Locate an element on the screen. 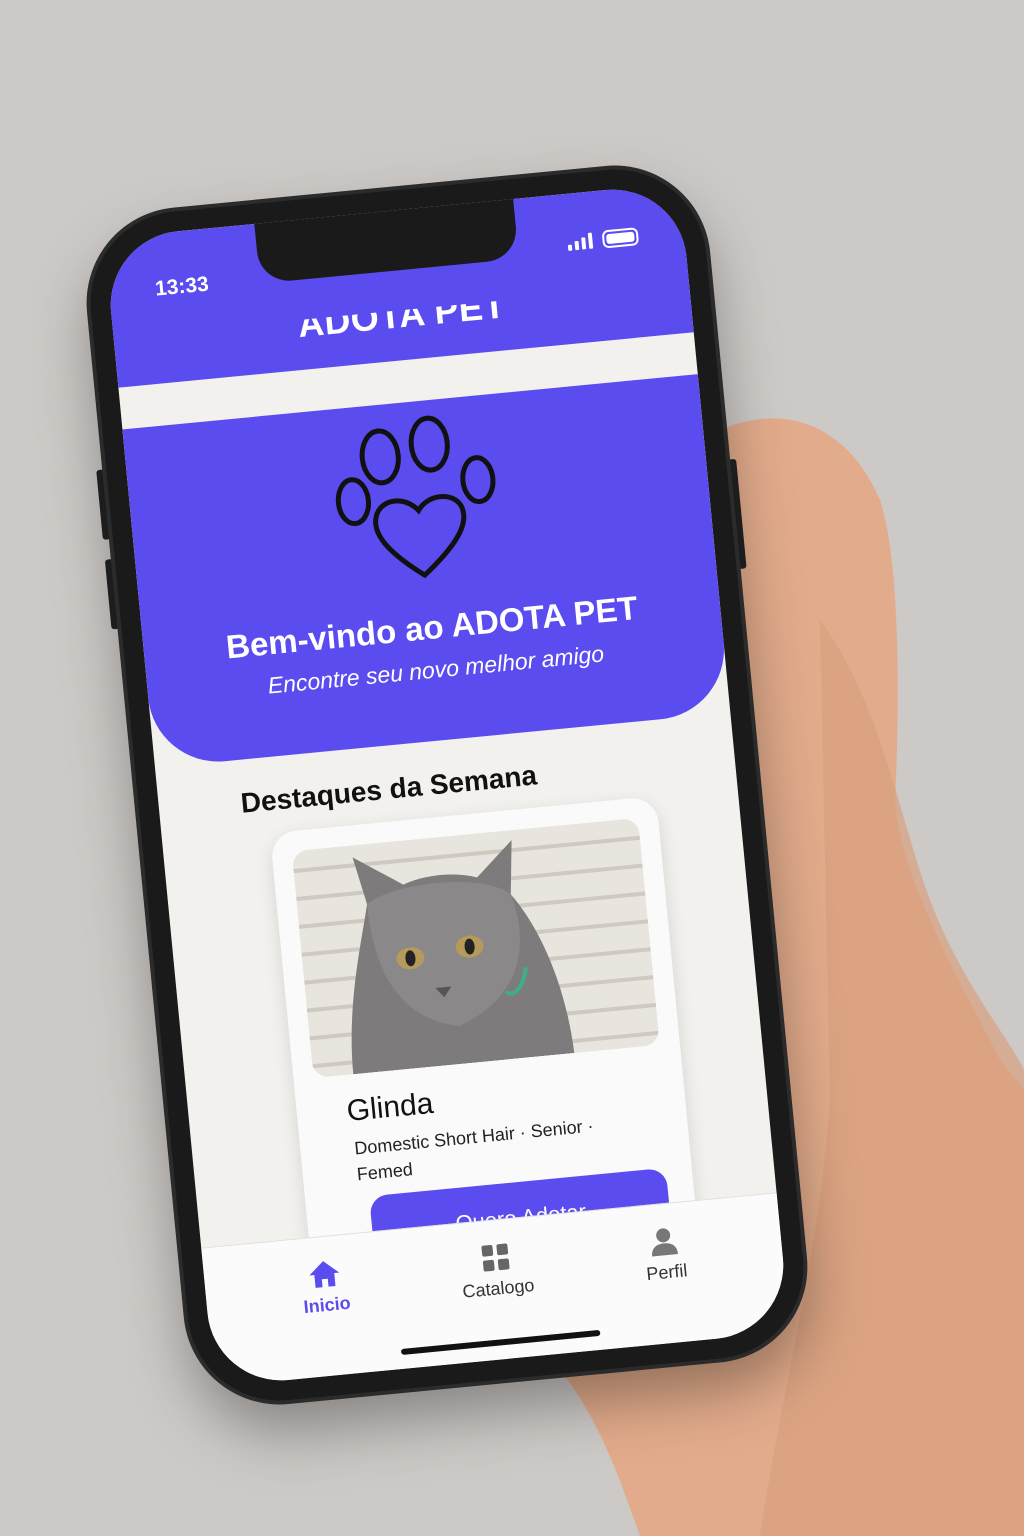 The image size is (1024, 1536). tab-inicio: Inicio is located at coordinates (328, 1317).